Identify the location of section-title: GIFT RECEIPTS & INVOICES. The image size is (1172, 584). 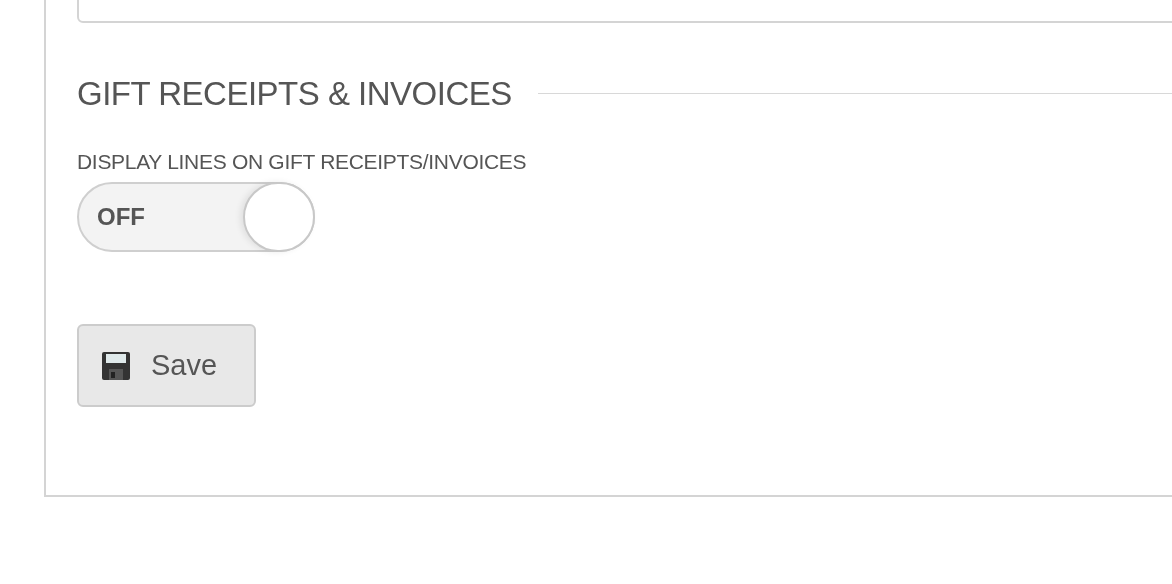
(294, 93).